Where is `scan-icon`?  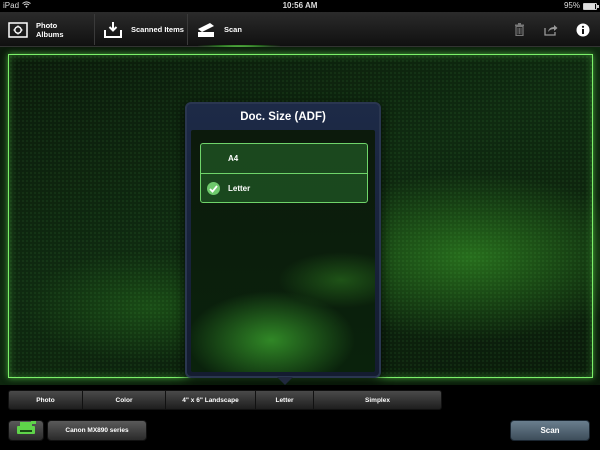
scan-icon is located at coordinates (206, 30).